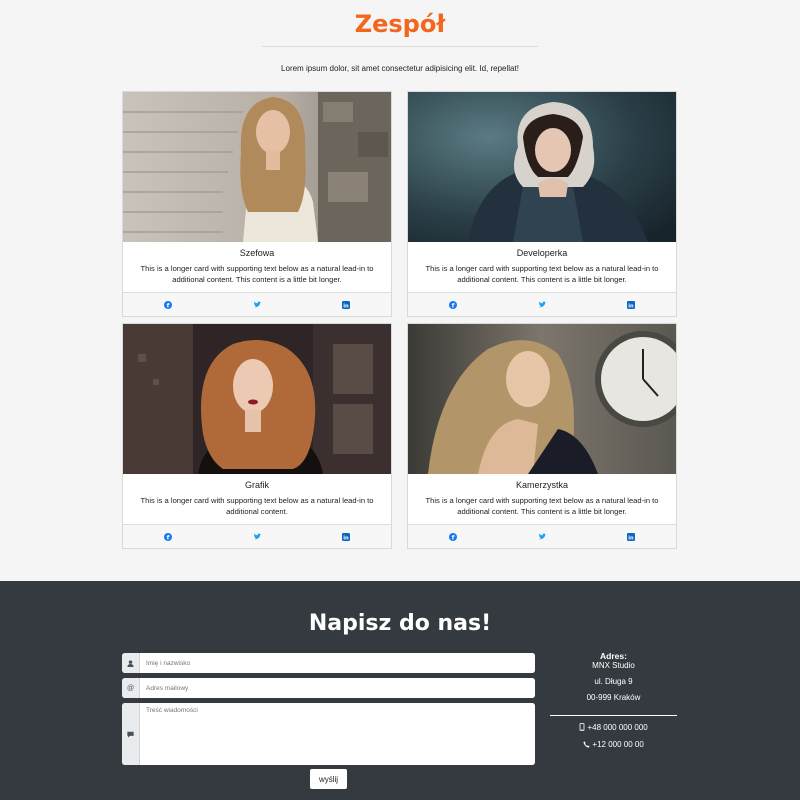 This screenshot has height=800, width=800. What do you see at coordinates (131, 734) in the screenshot?
I see `comment-icon` at bounding box center [131, 734].